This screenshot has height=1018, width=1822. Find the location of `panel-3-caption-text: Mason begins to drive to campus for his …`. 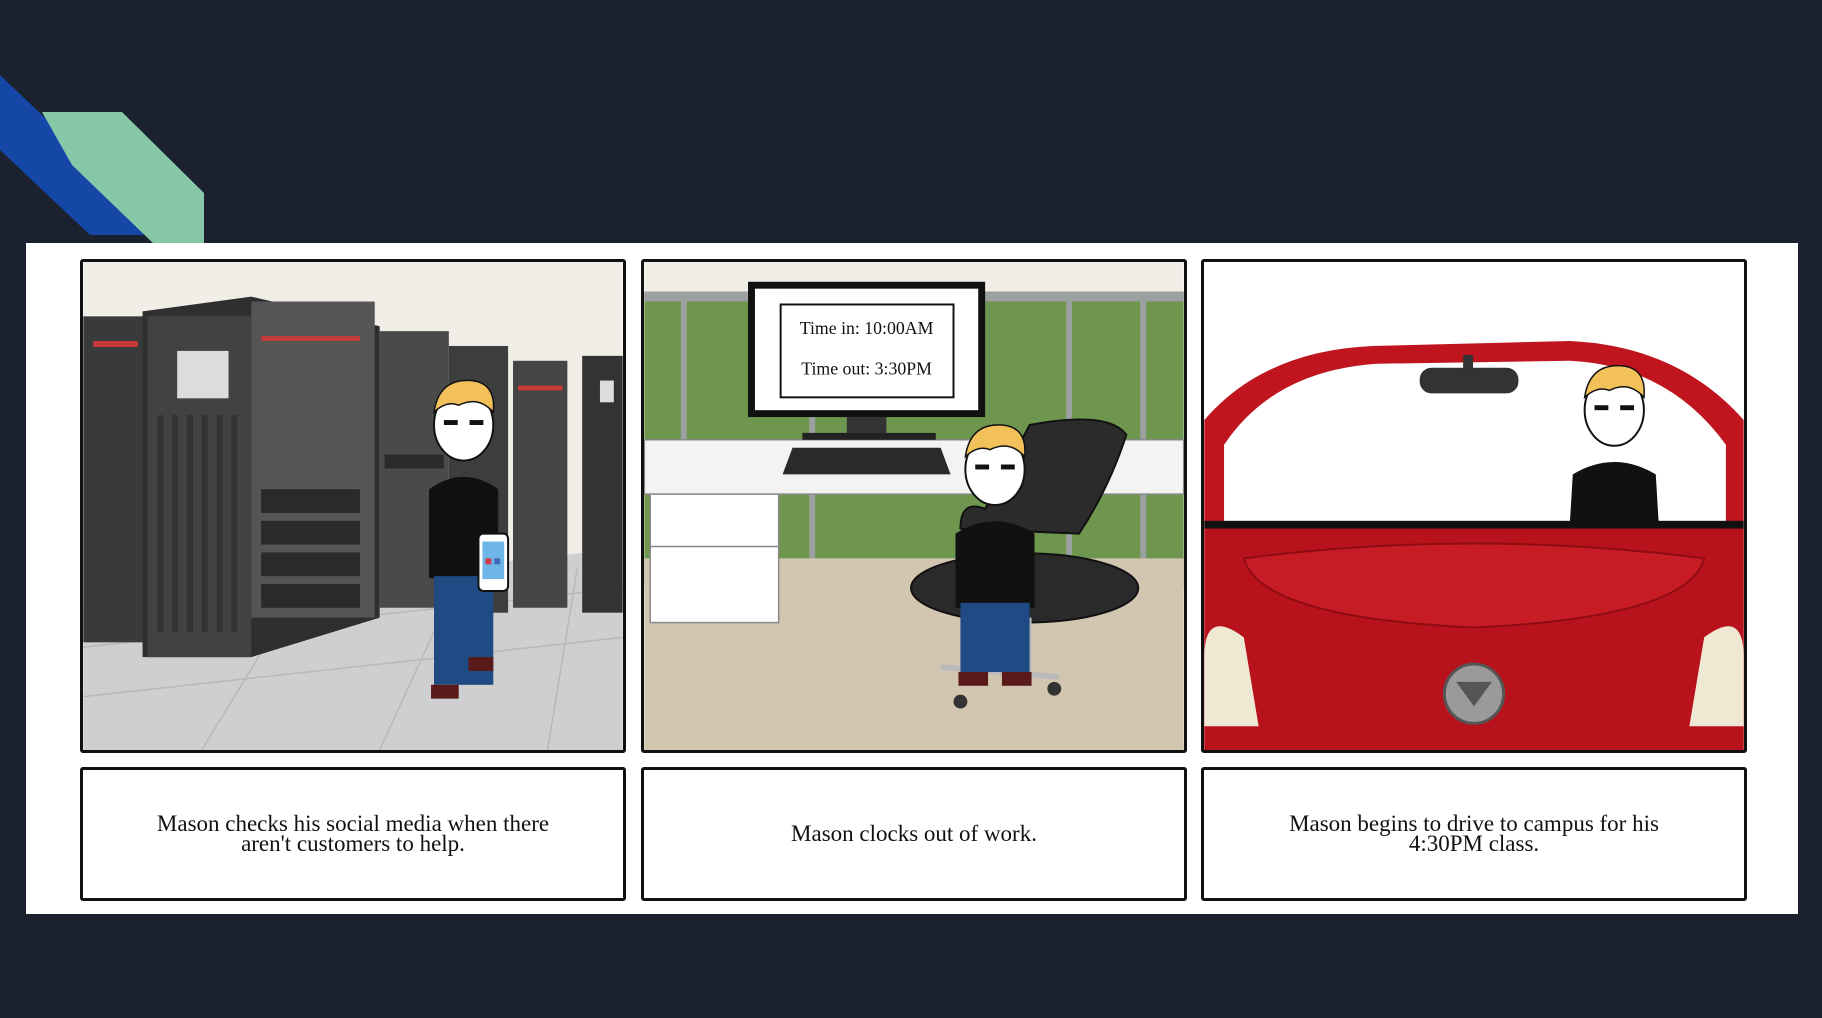

panel-3-caption-text: Mason begins to drive to campus for his … is located at coordinates (1474, 833).